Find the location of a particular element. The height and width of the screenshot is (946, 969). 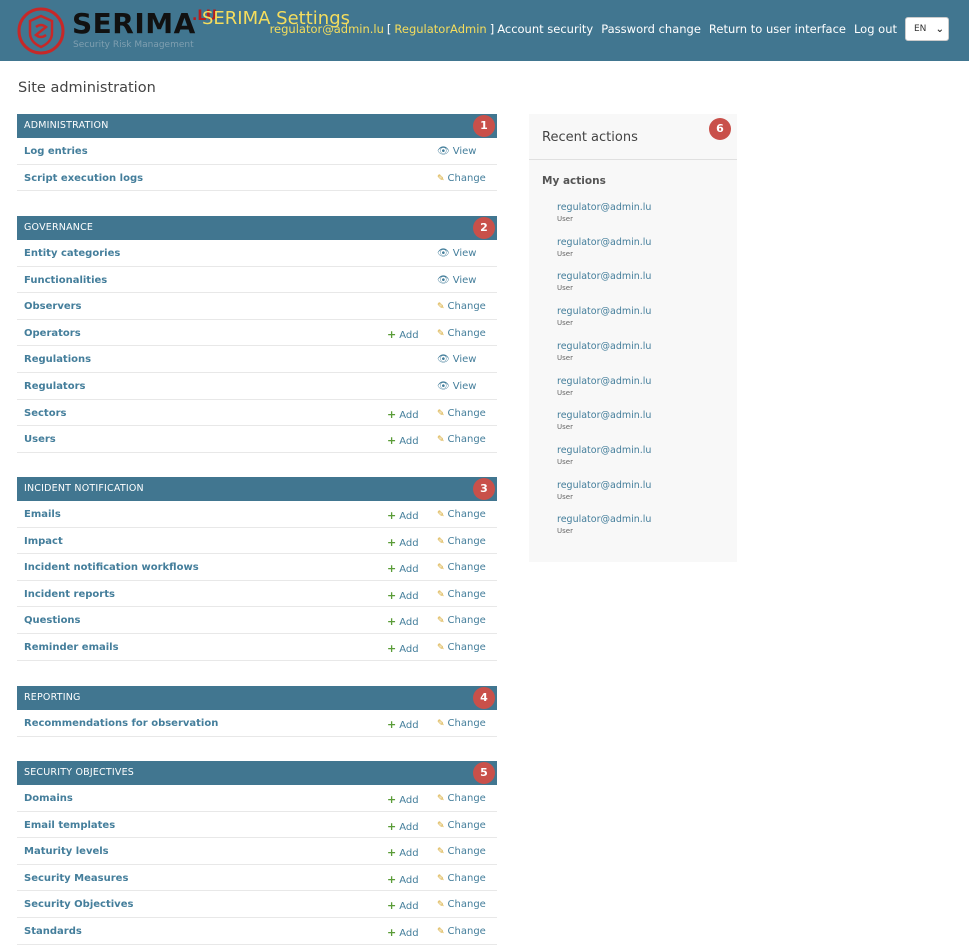

model-link: Recommendations for observation is located at coordinates (121, 723).